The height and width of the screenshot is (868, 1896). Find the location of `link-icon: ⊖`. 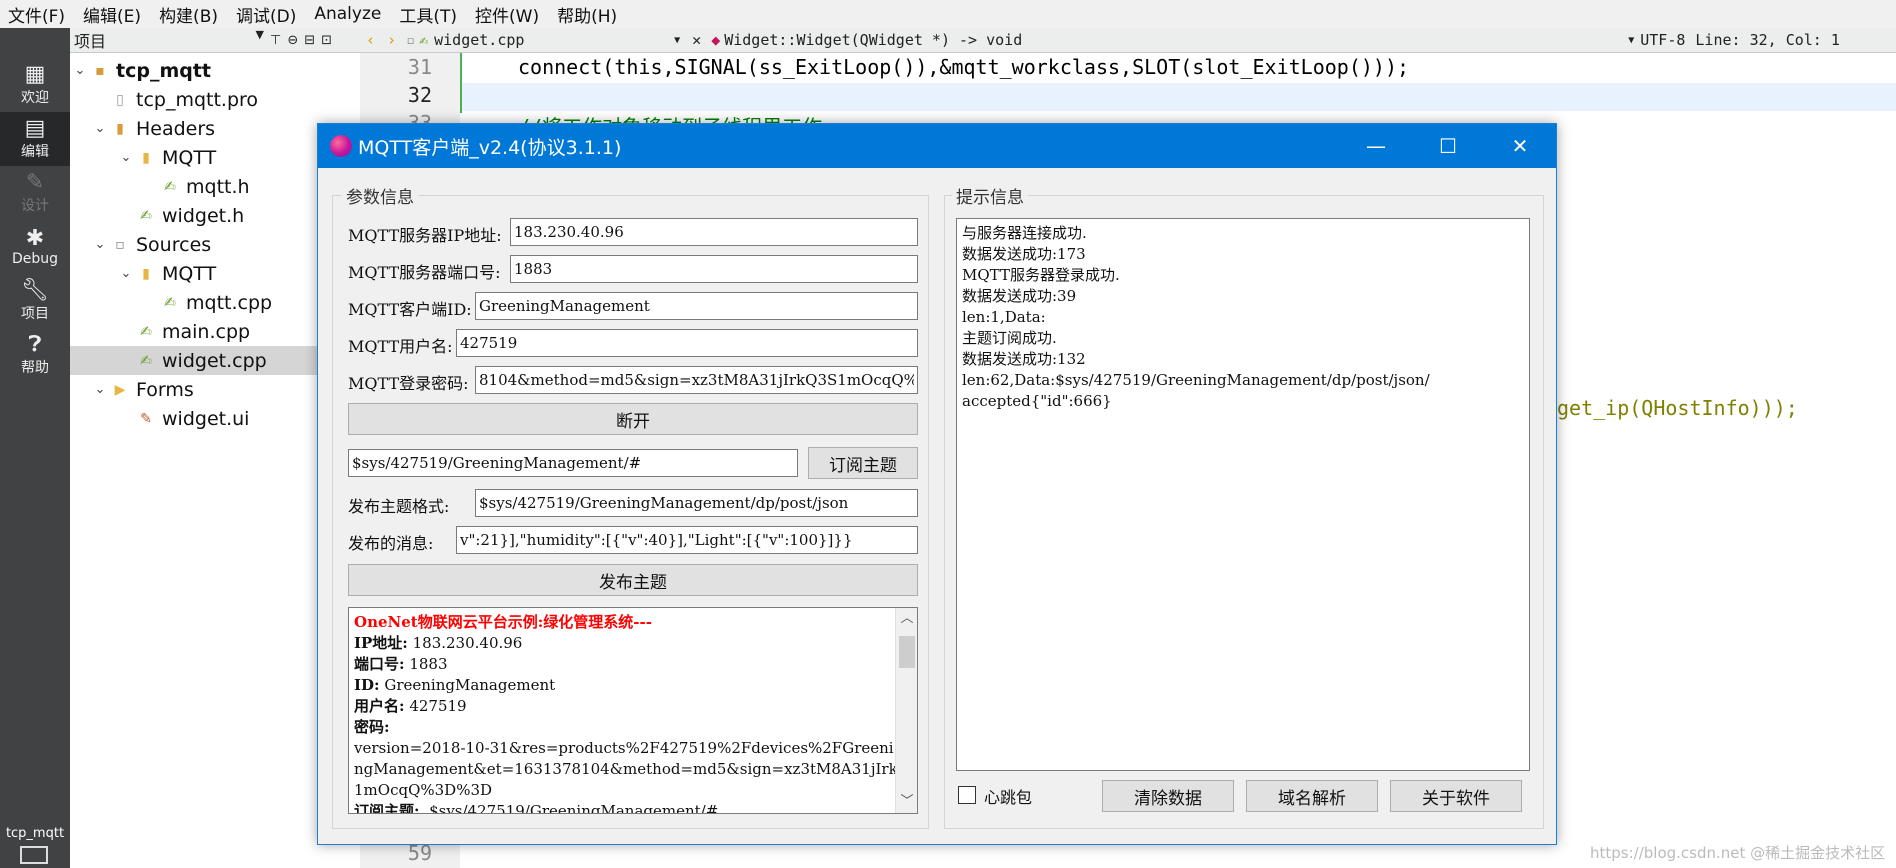

link-icon: ⊖ is located at coordinates (292, 40).